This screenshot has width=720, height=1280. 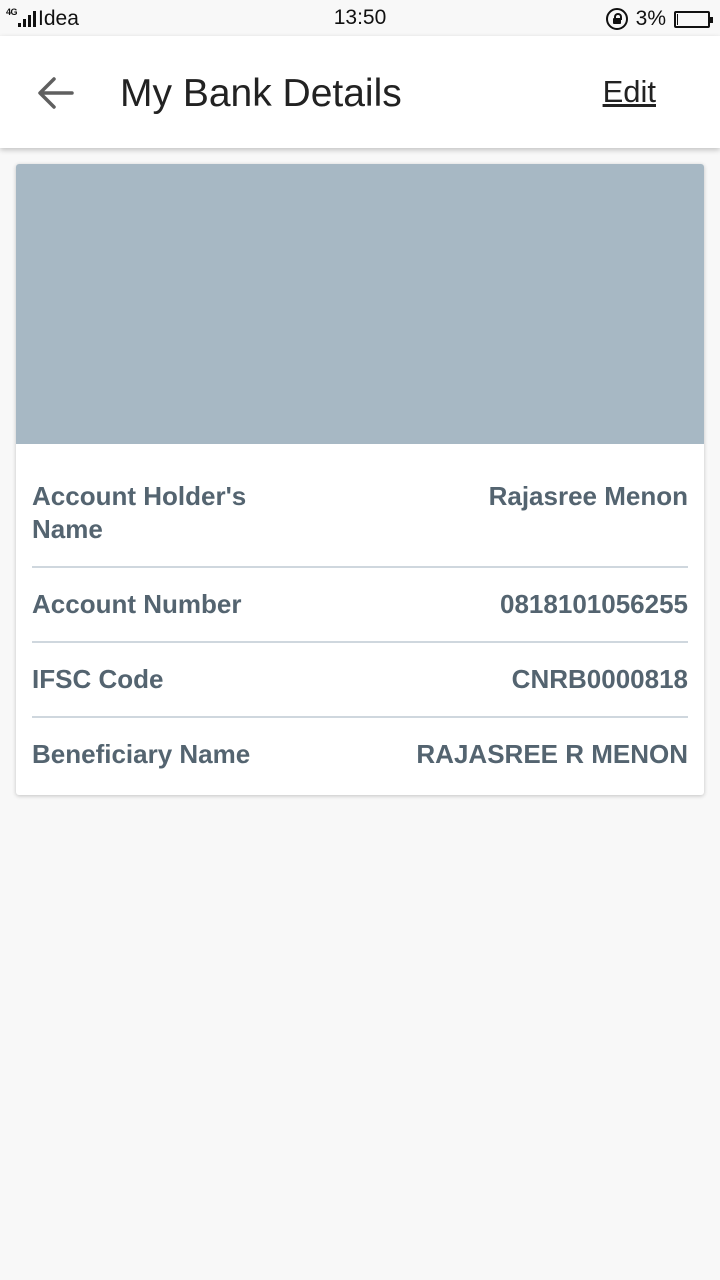 What do you see at coordinates (139, 512) in the screenshot?
I see `detail-label: Account Holder's Name` at bounding box center [139, 512].